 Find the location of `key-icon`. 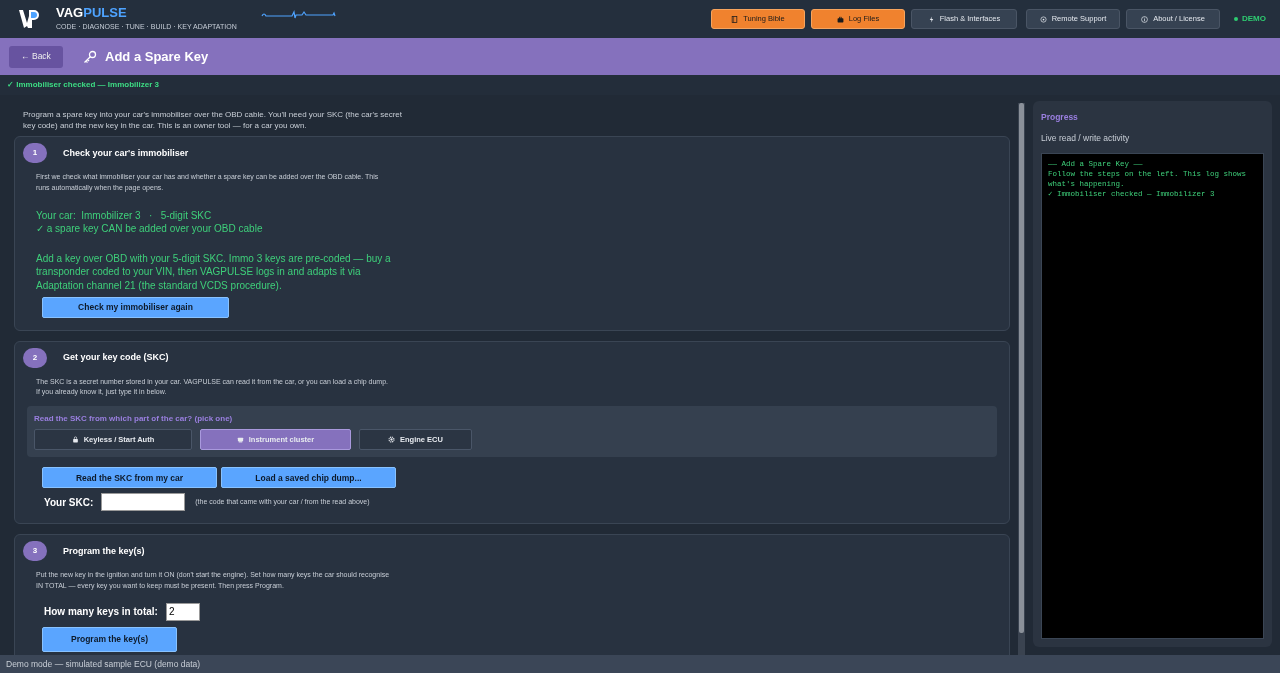

key-icon is located at coordinates (90, 56).